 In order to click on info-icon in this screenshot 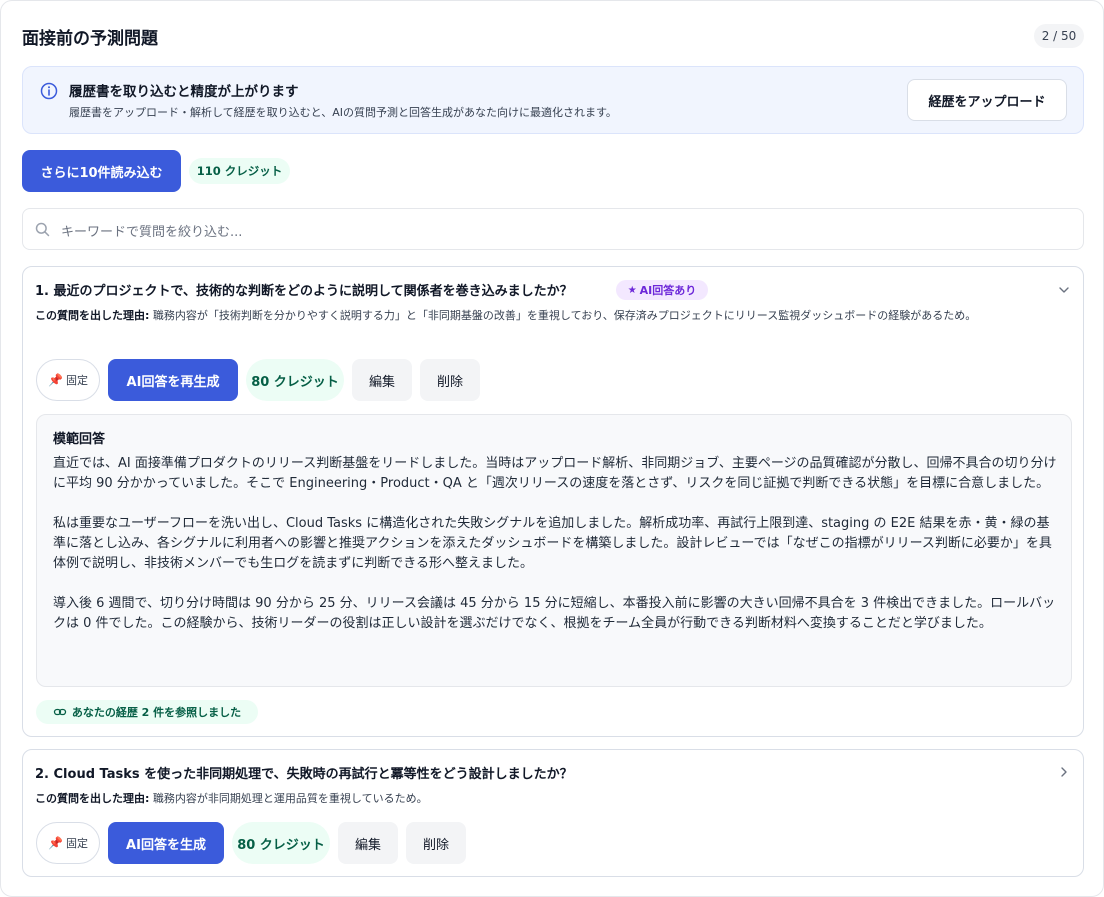, I will do `click(49, 91)`.